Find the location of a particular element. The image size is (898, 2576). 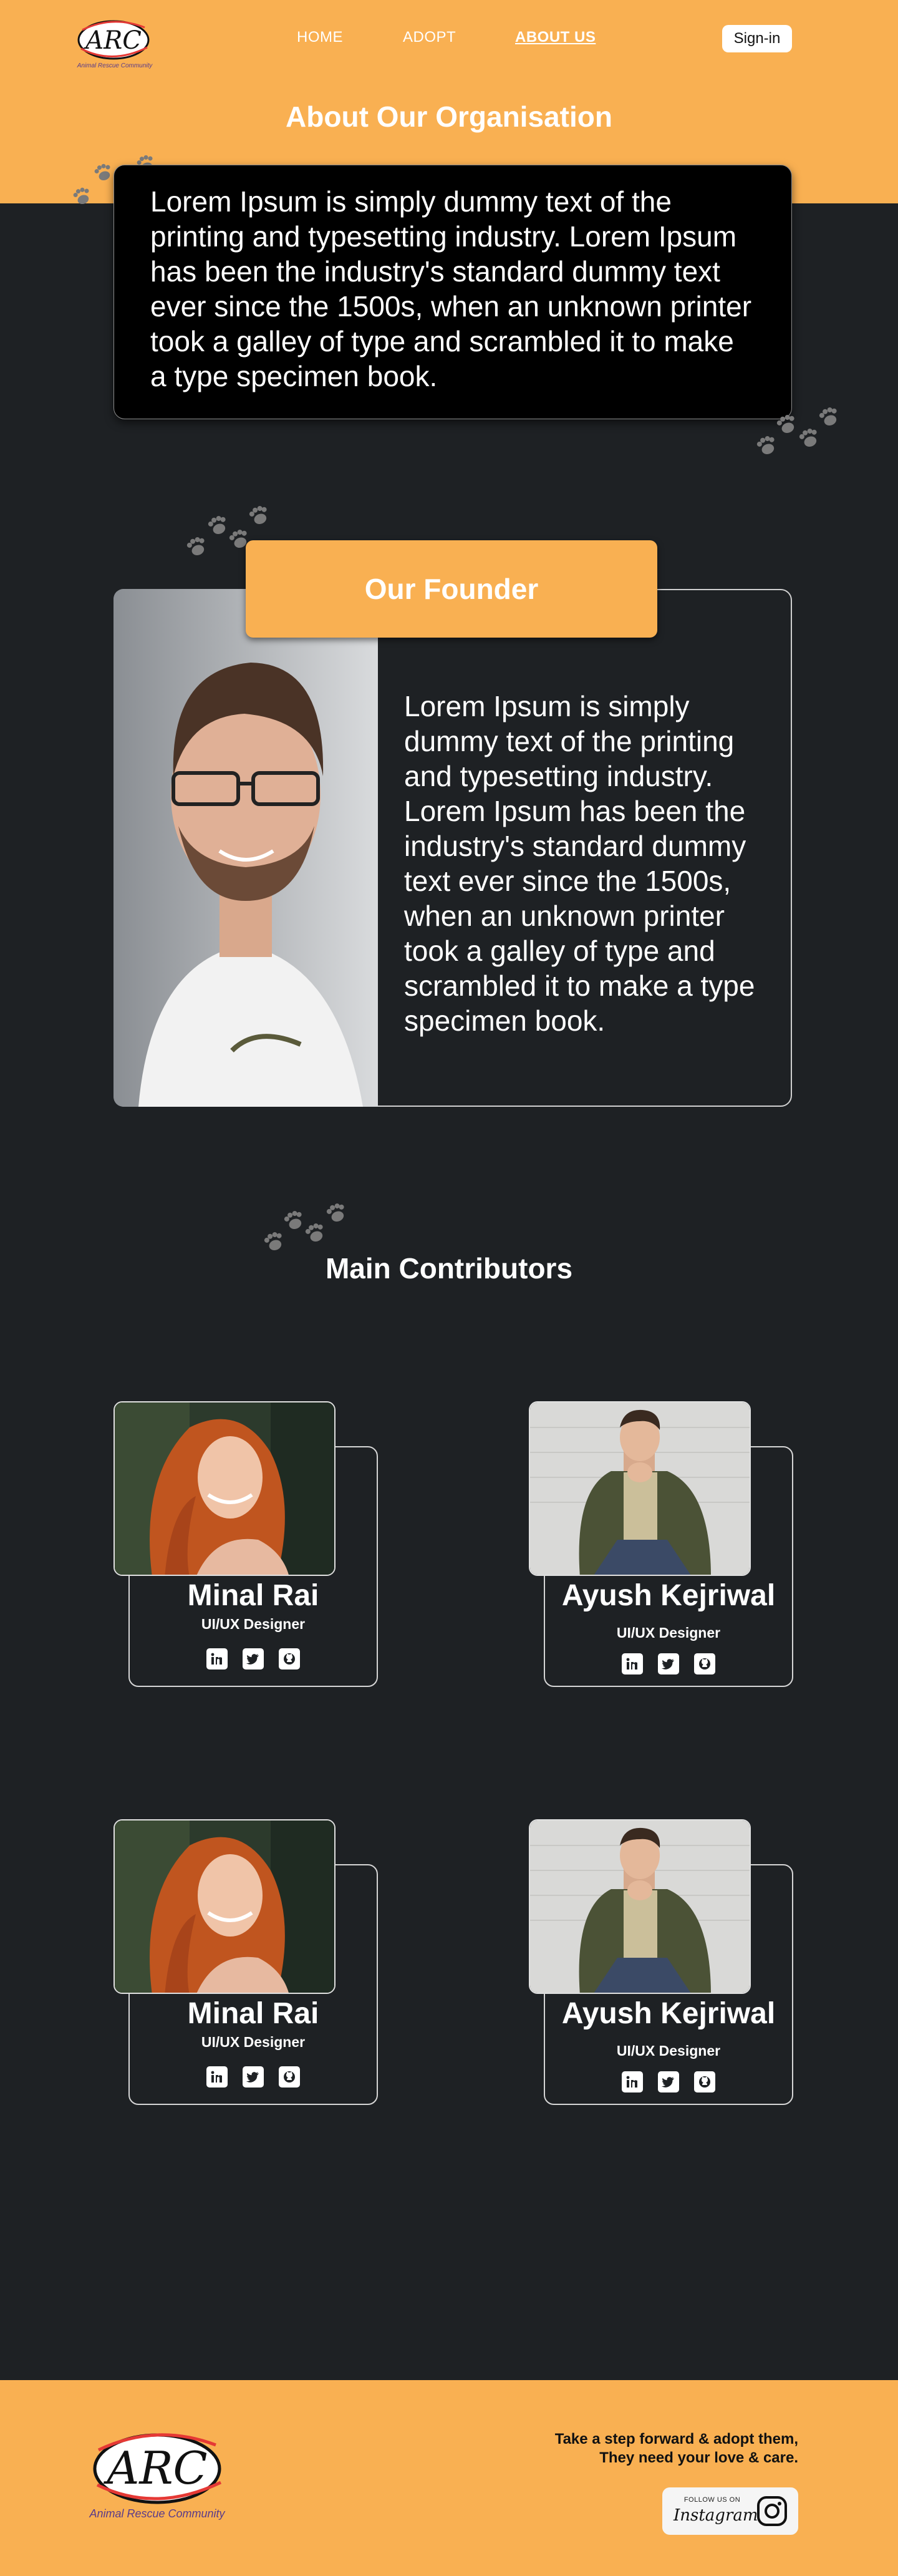

nav-about-us: ABOUT US is located at coordinates (555, 37).